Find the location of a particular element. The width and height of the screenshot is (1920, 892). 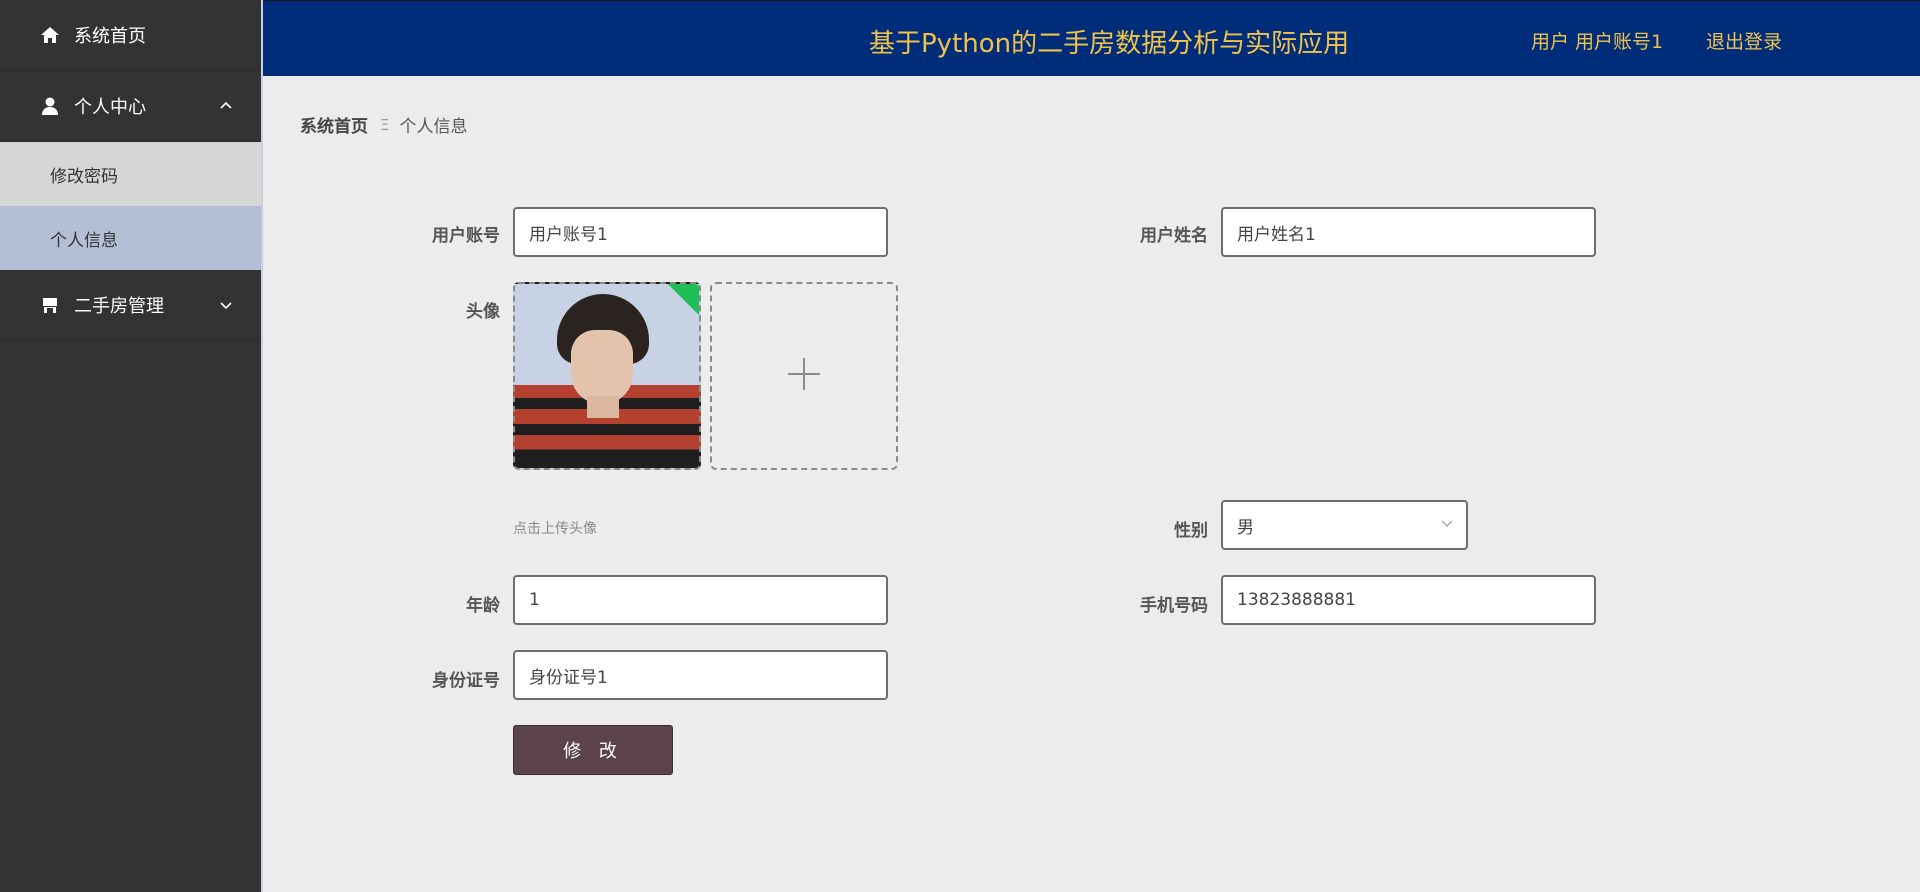

phone-input: 13823888881 is located at coordinates (1408, 600).